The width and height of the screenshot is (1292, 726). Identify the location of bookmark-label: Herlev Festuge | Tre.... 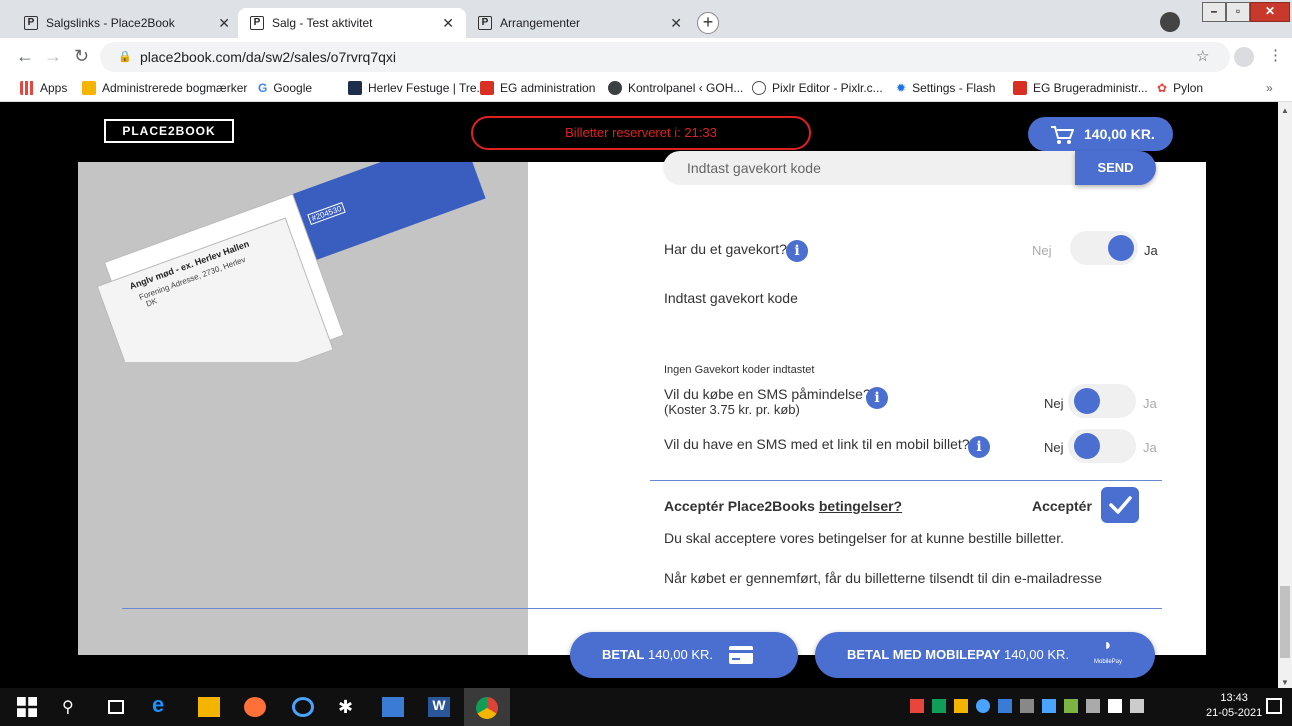
(427, 88).